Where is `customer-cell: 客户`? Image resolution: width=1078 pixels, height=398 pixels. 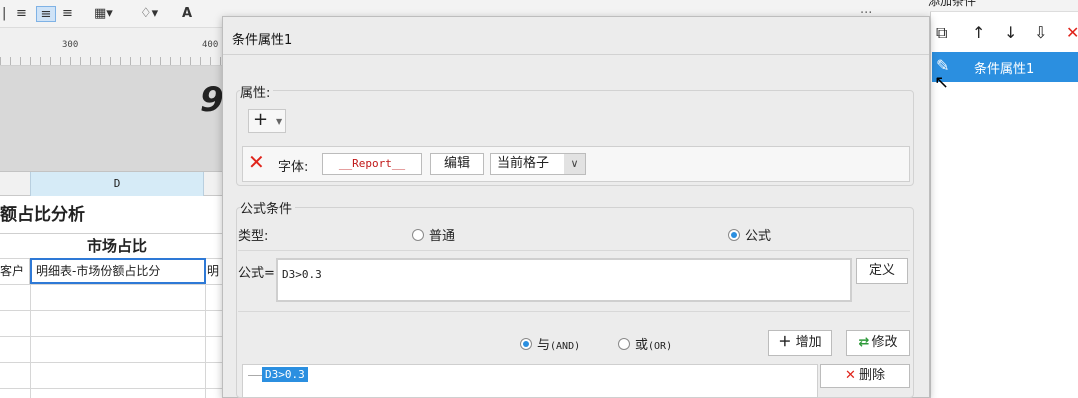
customer-cell: 客户 is located at coordinates (15, 271).